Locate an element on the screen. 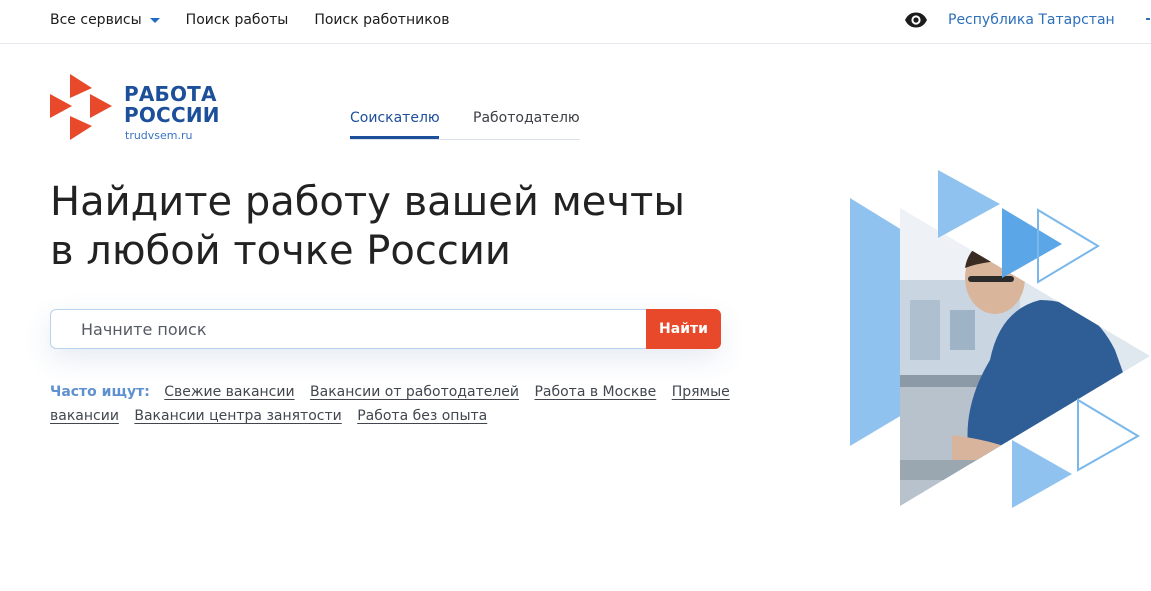 The width and height of the screenshot is (1151, 591). tab-employer: Работодателю is located at coordinates (526, 118).